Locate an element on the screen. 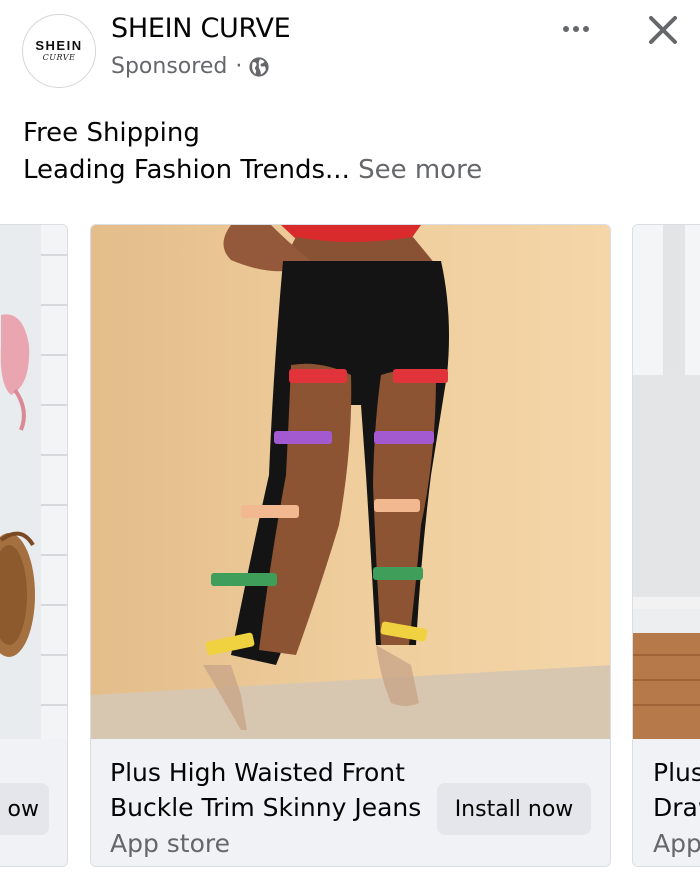  product-title-line-2: Buckle Trim Skinny Jeans is located at coordinates (265, 807).